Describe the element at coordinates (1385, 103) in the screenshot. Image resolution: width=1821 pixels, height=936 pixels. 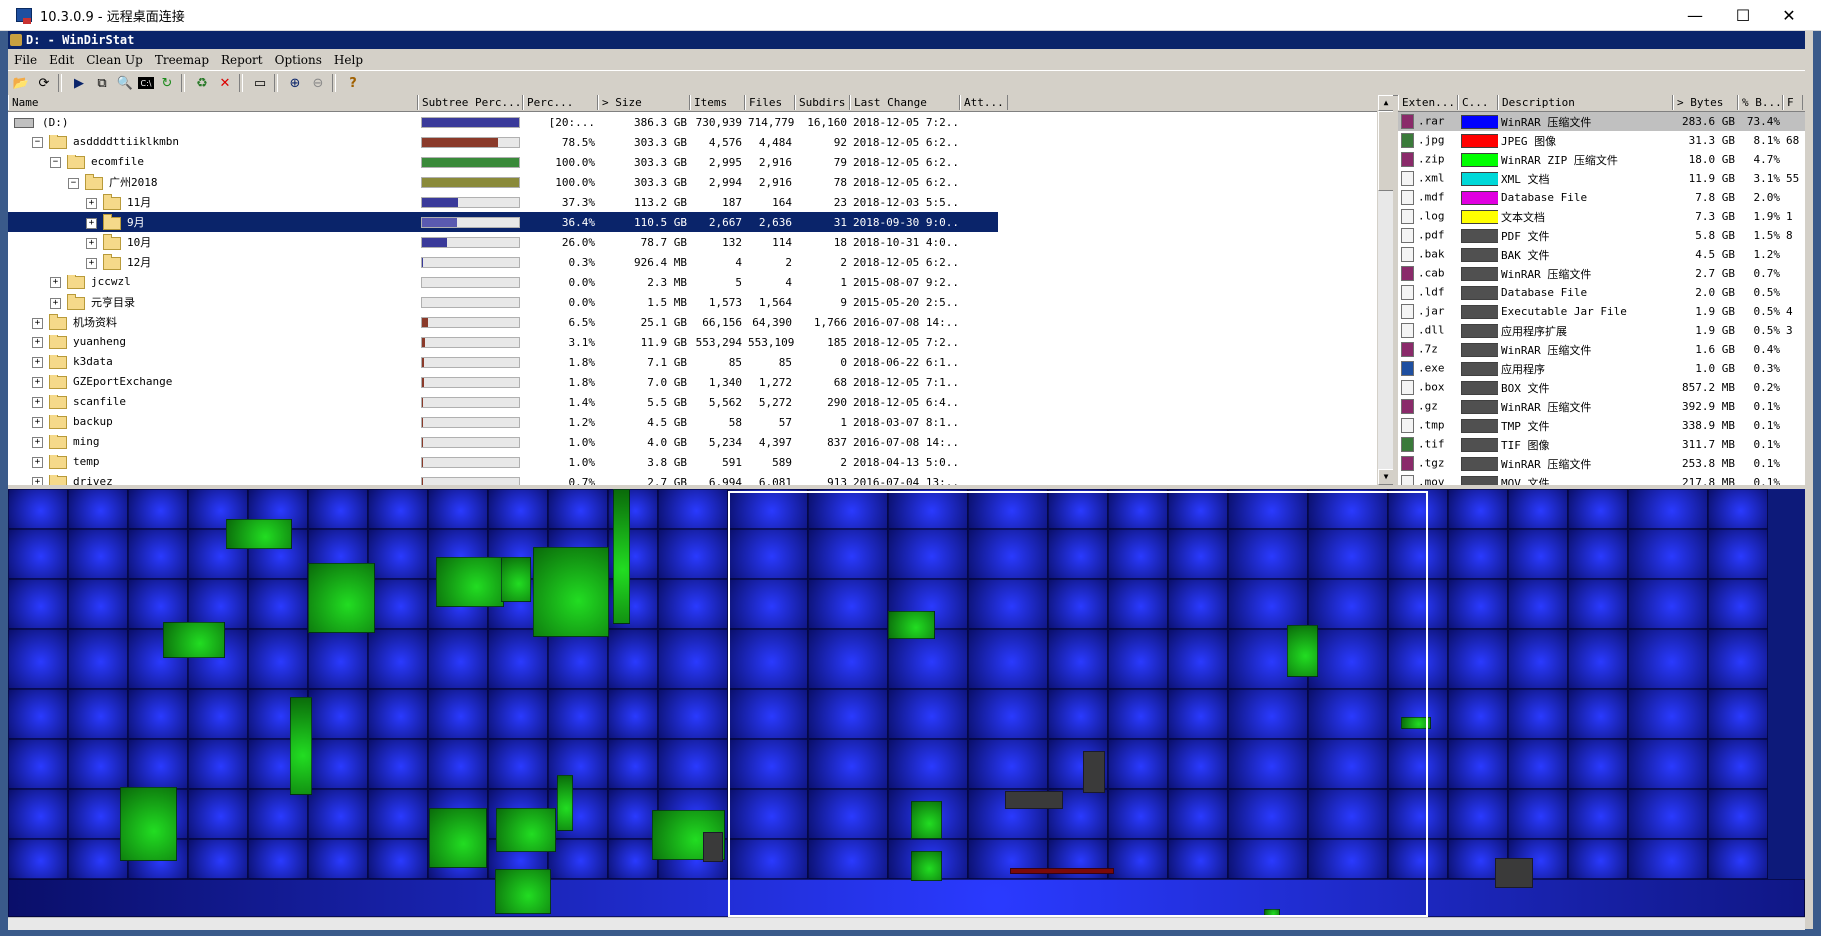
I see `scroll-up-icon: ▲` at that location.